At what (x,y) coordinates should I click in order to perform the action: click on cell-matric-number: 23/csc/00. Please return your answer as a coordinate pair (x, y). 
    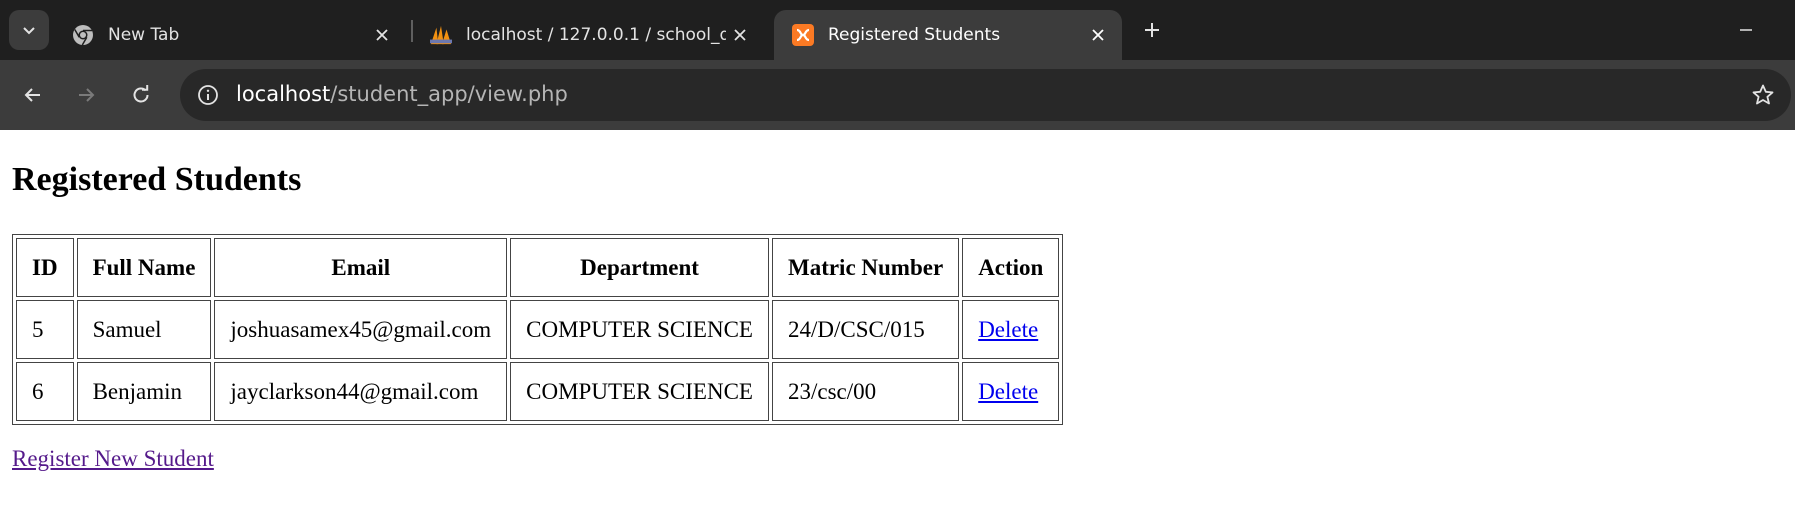
    Looking at the image, I should click on (865, 391).